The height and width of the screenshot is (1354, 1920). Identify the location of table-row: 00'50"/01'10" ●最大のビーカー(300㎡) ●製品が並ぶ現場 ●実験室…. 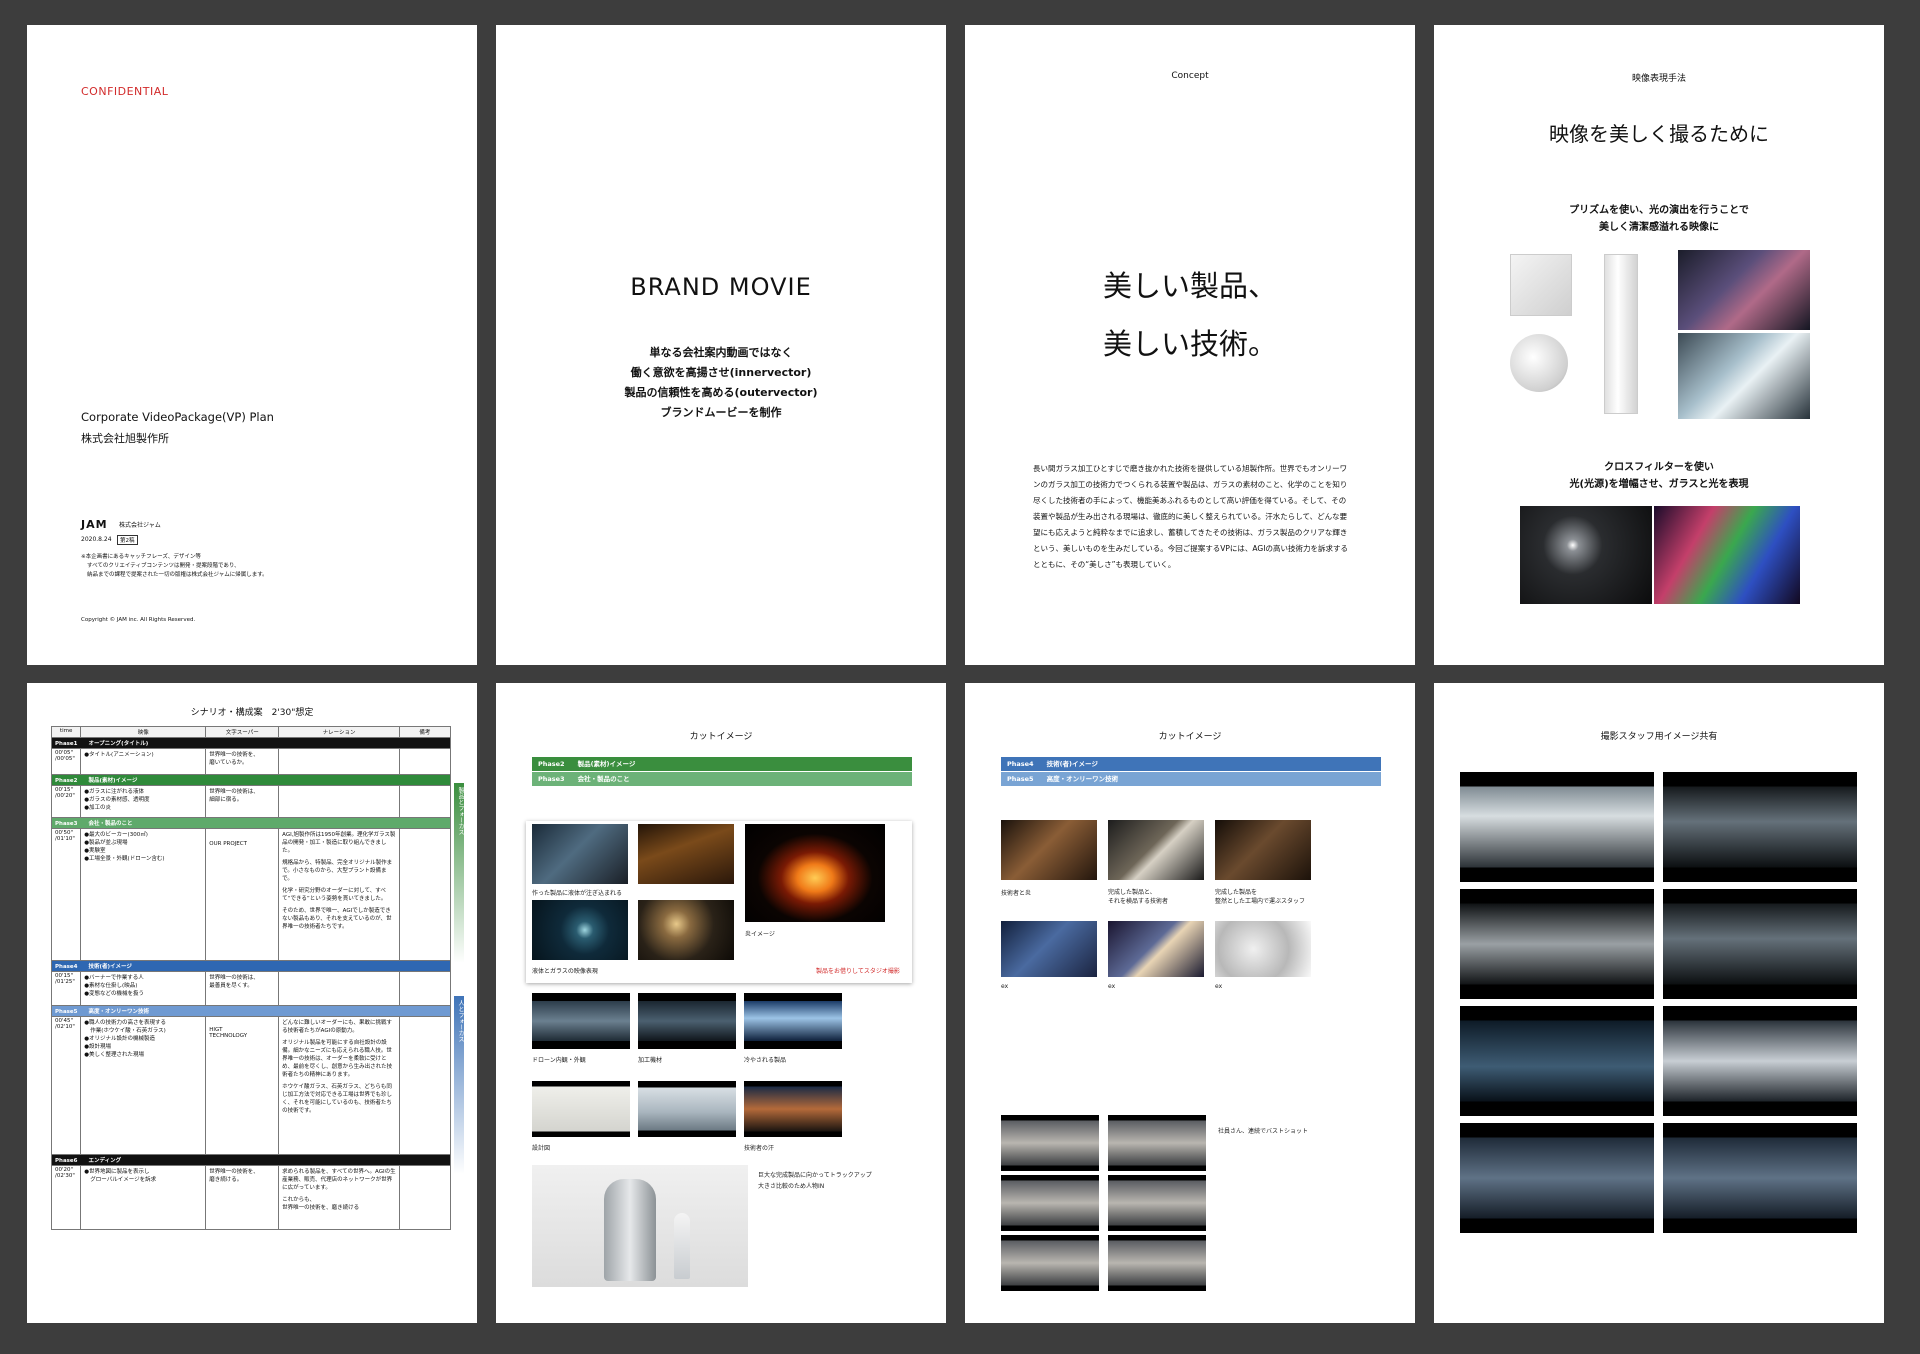
(251, 894).